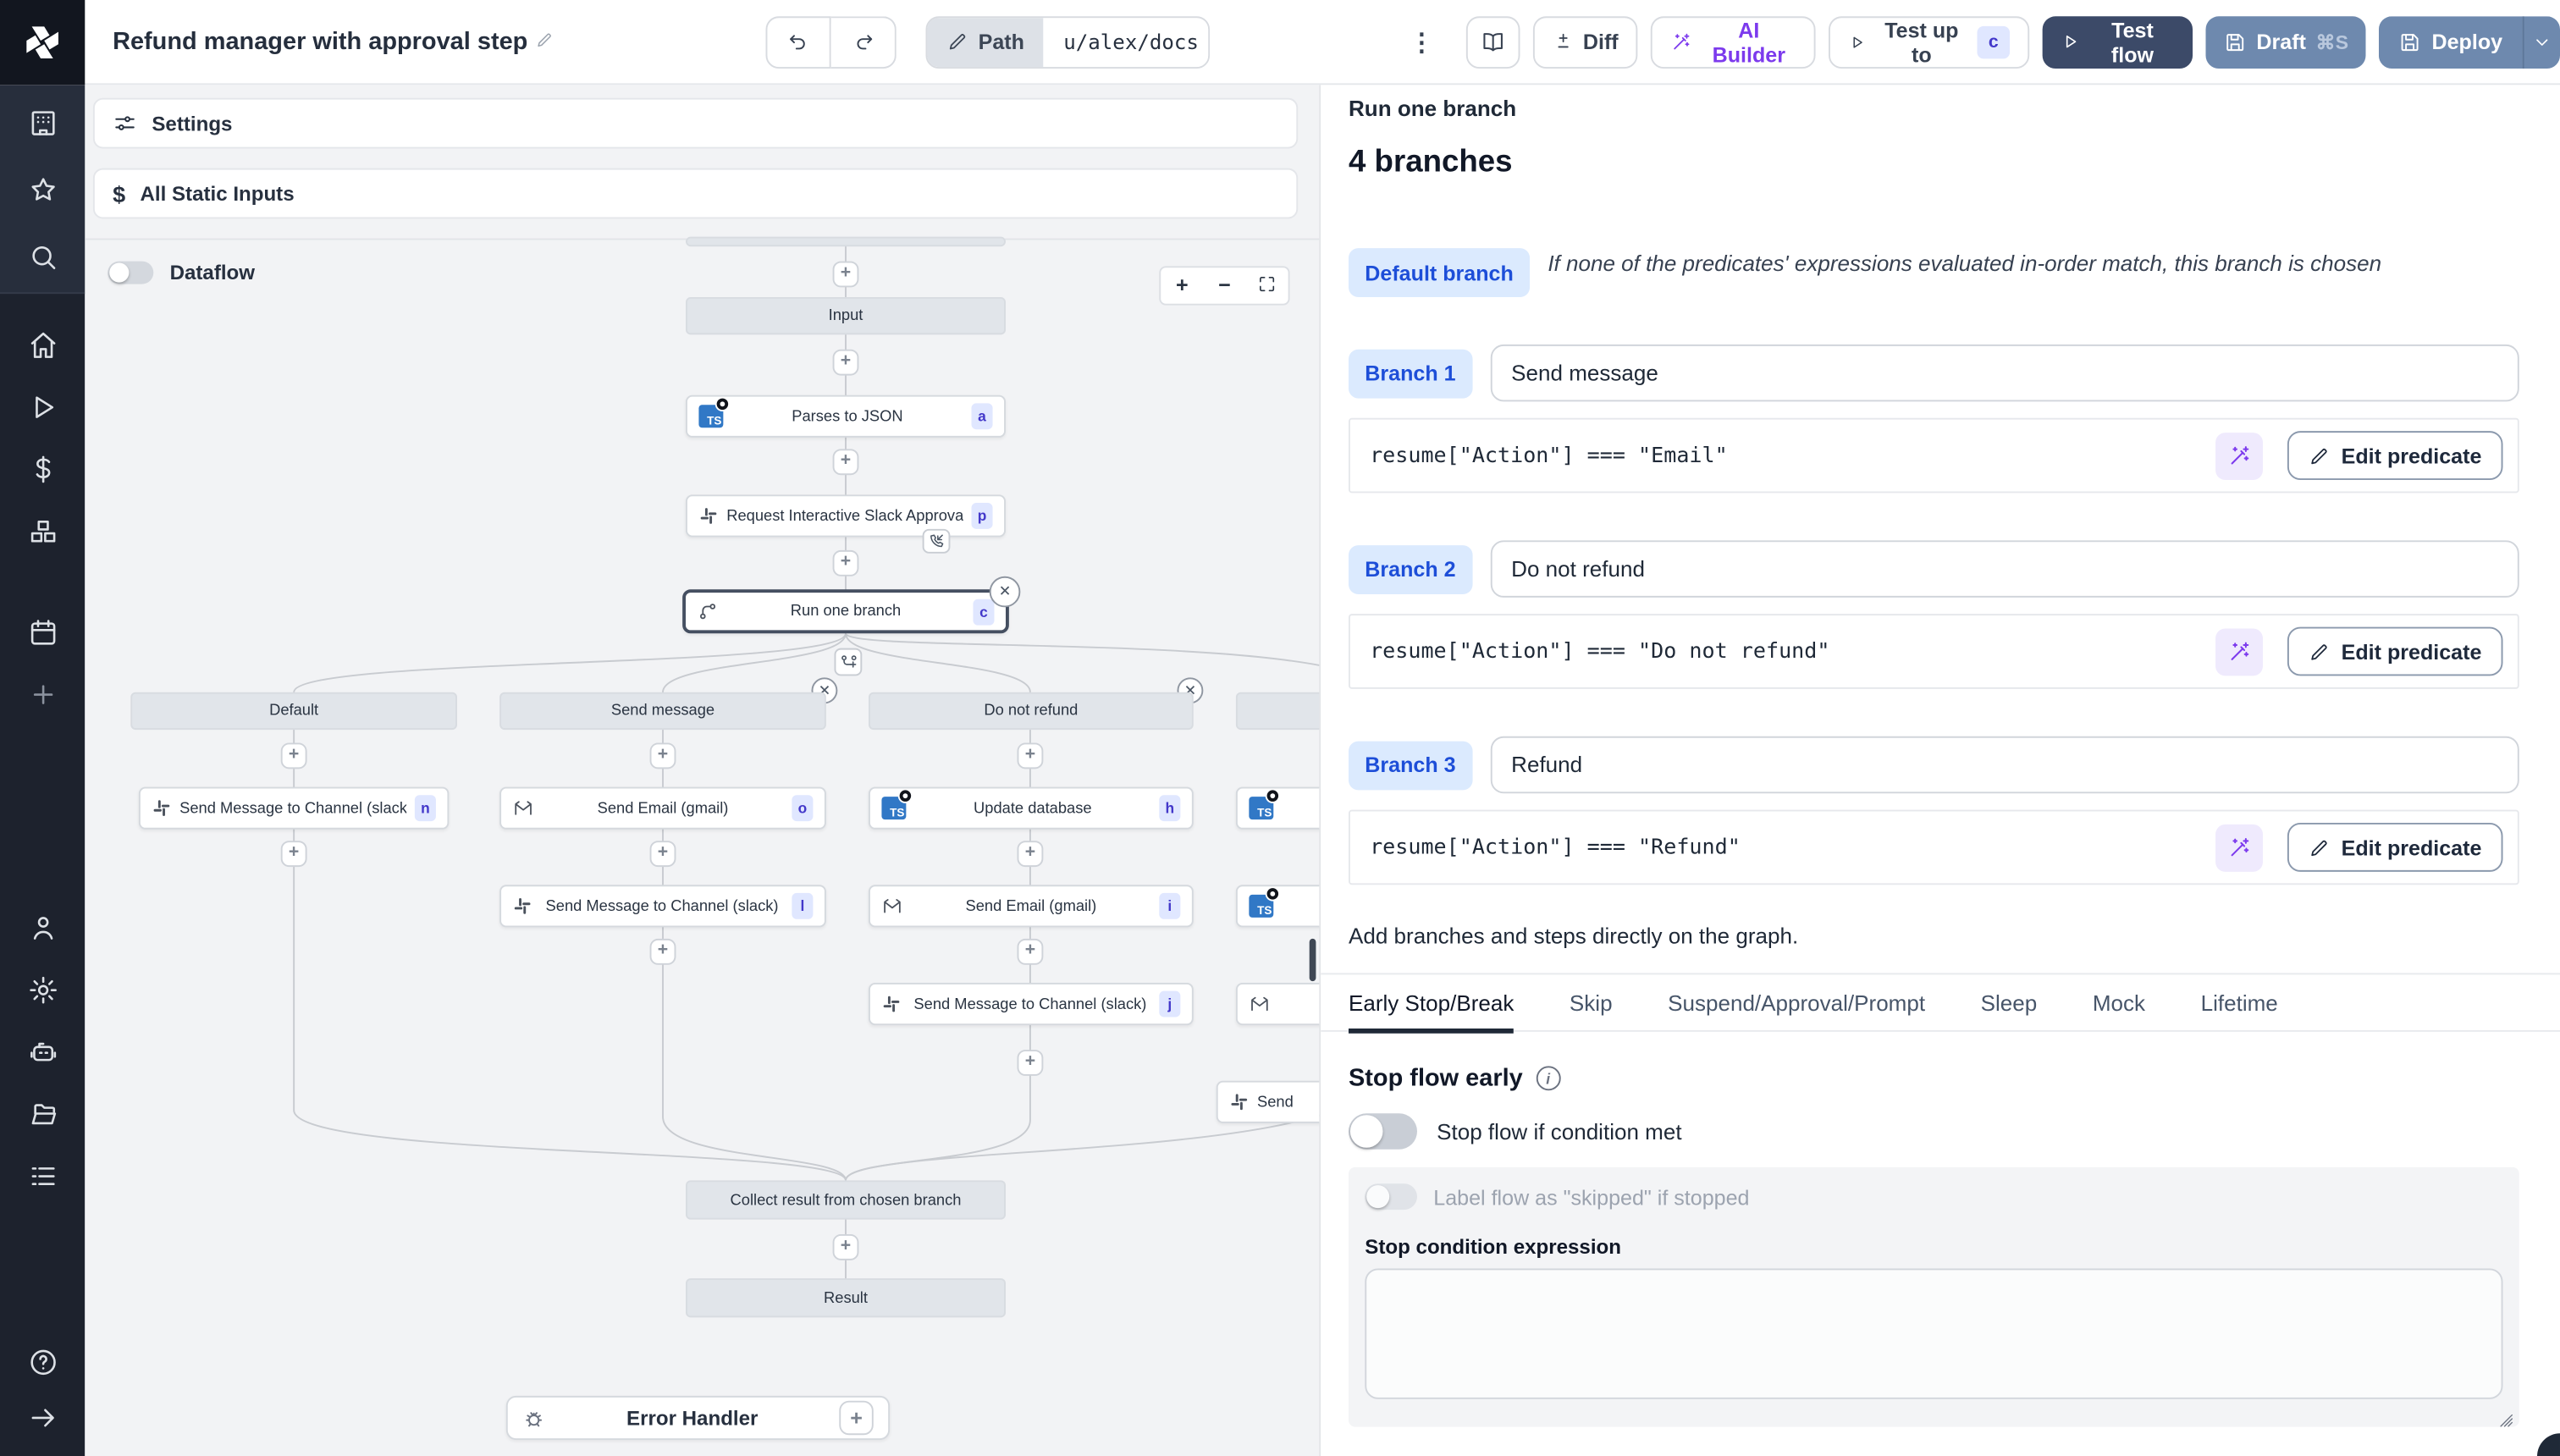 This screenshot has width=2560, height=1456. Describe the element at coordinates (1031, 906) in the screenshot. I see `step-node-gmail-refund-denied: Send Email (gmail) i` at that location.